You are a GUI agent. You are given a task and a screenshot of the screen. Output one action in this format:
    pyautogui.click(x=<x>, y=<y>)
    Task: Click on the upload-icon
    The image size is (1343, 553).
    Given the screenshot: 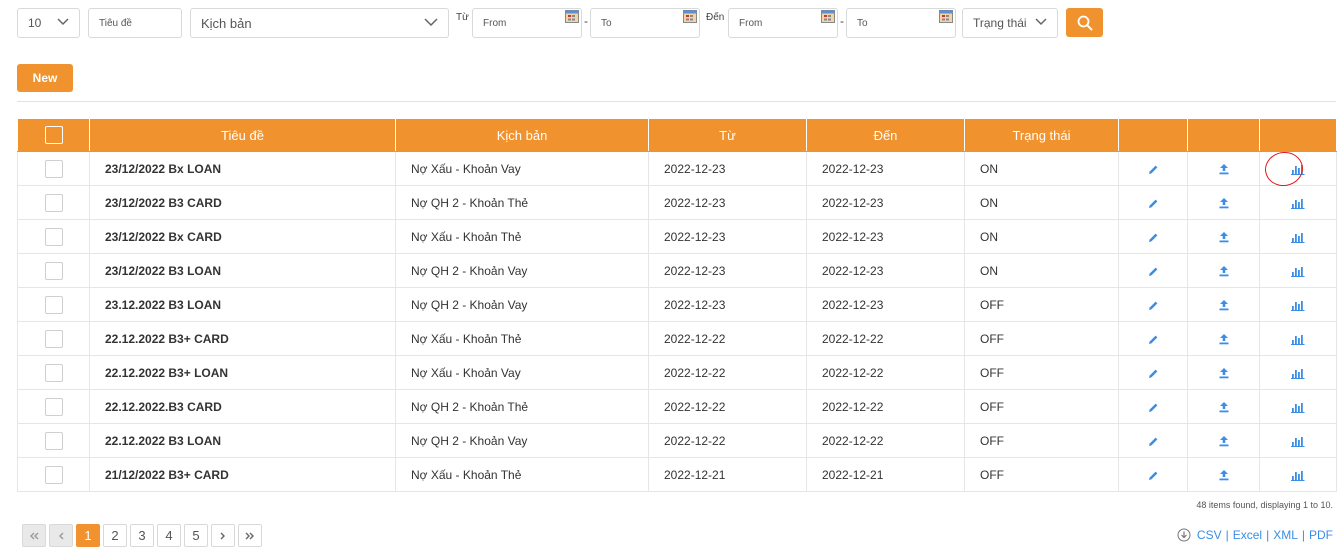 What is the action you would take?
    pyautogui.click(x=1223, y=441)
    